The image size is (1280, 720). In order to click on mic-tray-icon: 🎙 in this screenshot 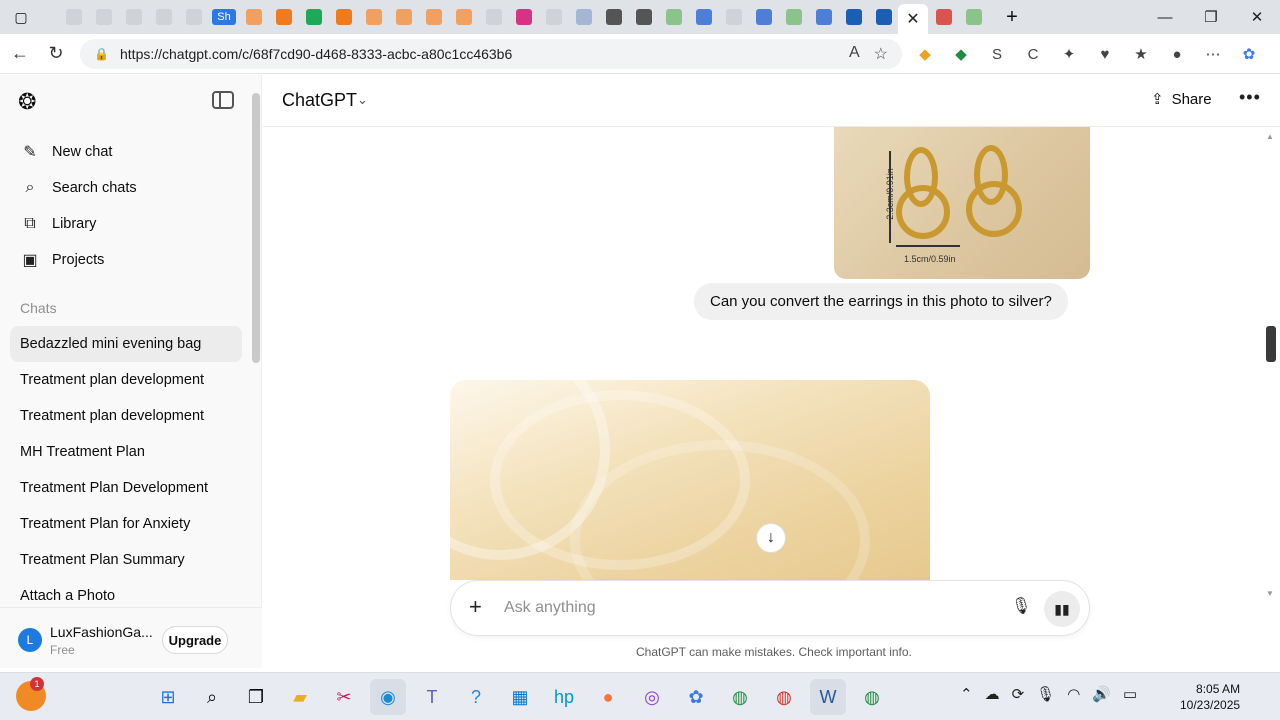, I will do `click(1045, 694)`.